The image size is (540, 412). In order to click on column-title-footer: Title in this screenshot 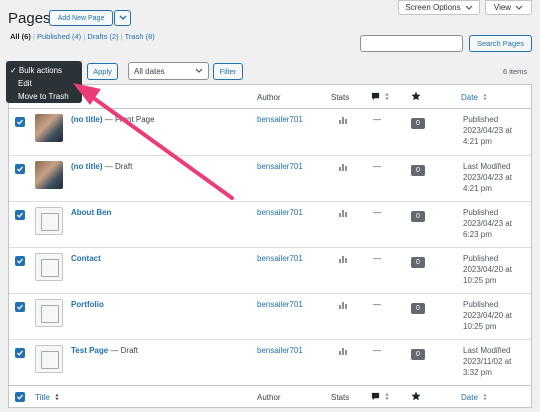, I will do `click(47, 397)`.